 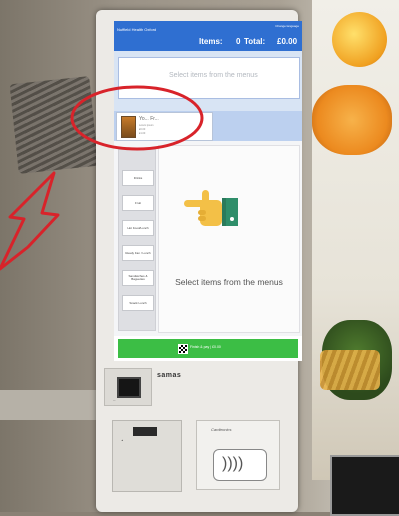 I want to click on pay-button-label: Finish & pay | £0.00, so click(x=205, y=347).